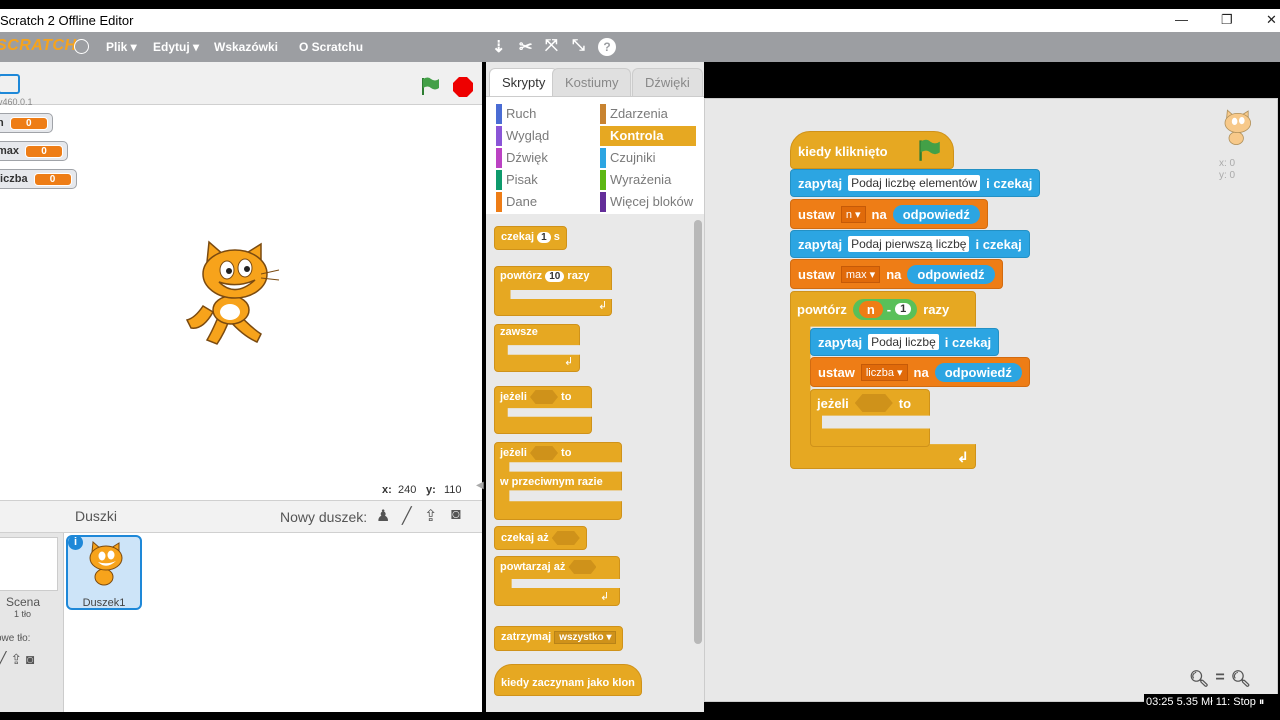 This screenshot has height=720, width=1280. I want to click on y-value: 110, so click(453, 490).